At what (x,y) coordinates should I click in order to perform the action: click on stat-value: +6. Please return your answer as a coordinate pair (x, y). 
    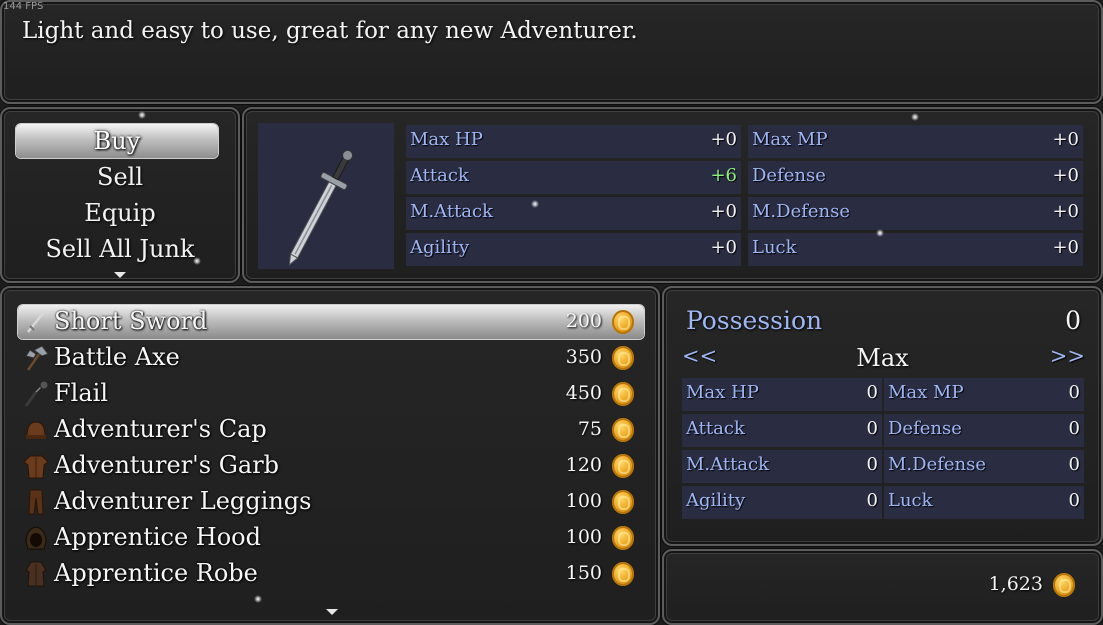
    Looking at the image, I should click on (723, 175).